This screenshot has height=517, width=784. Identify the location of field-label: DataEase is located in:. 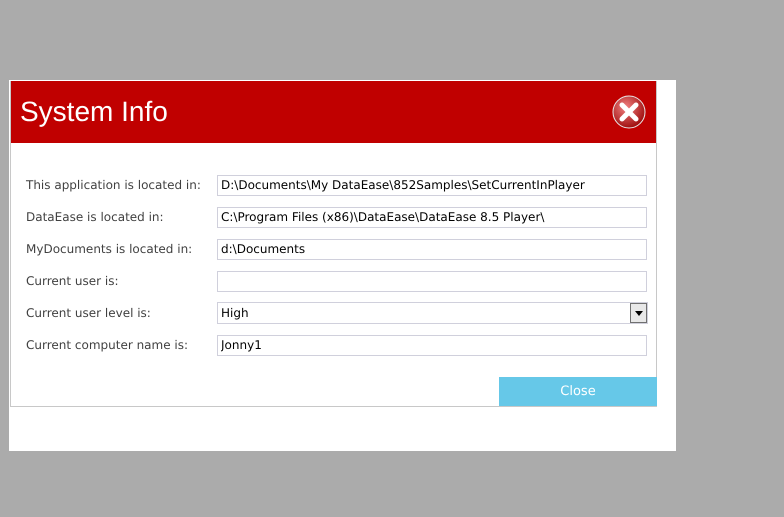
(95, 217).